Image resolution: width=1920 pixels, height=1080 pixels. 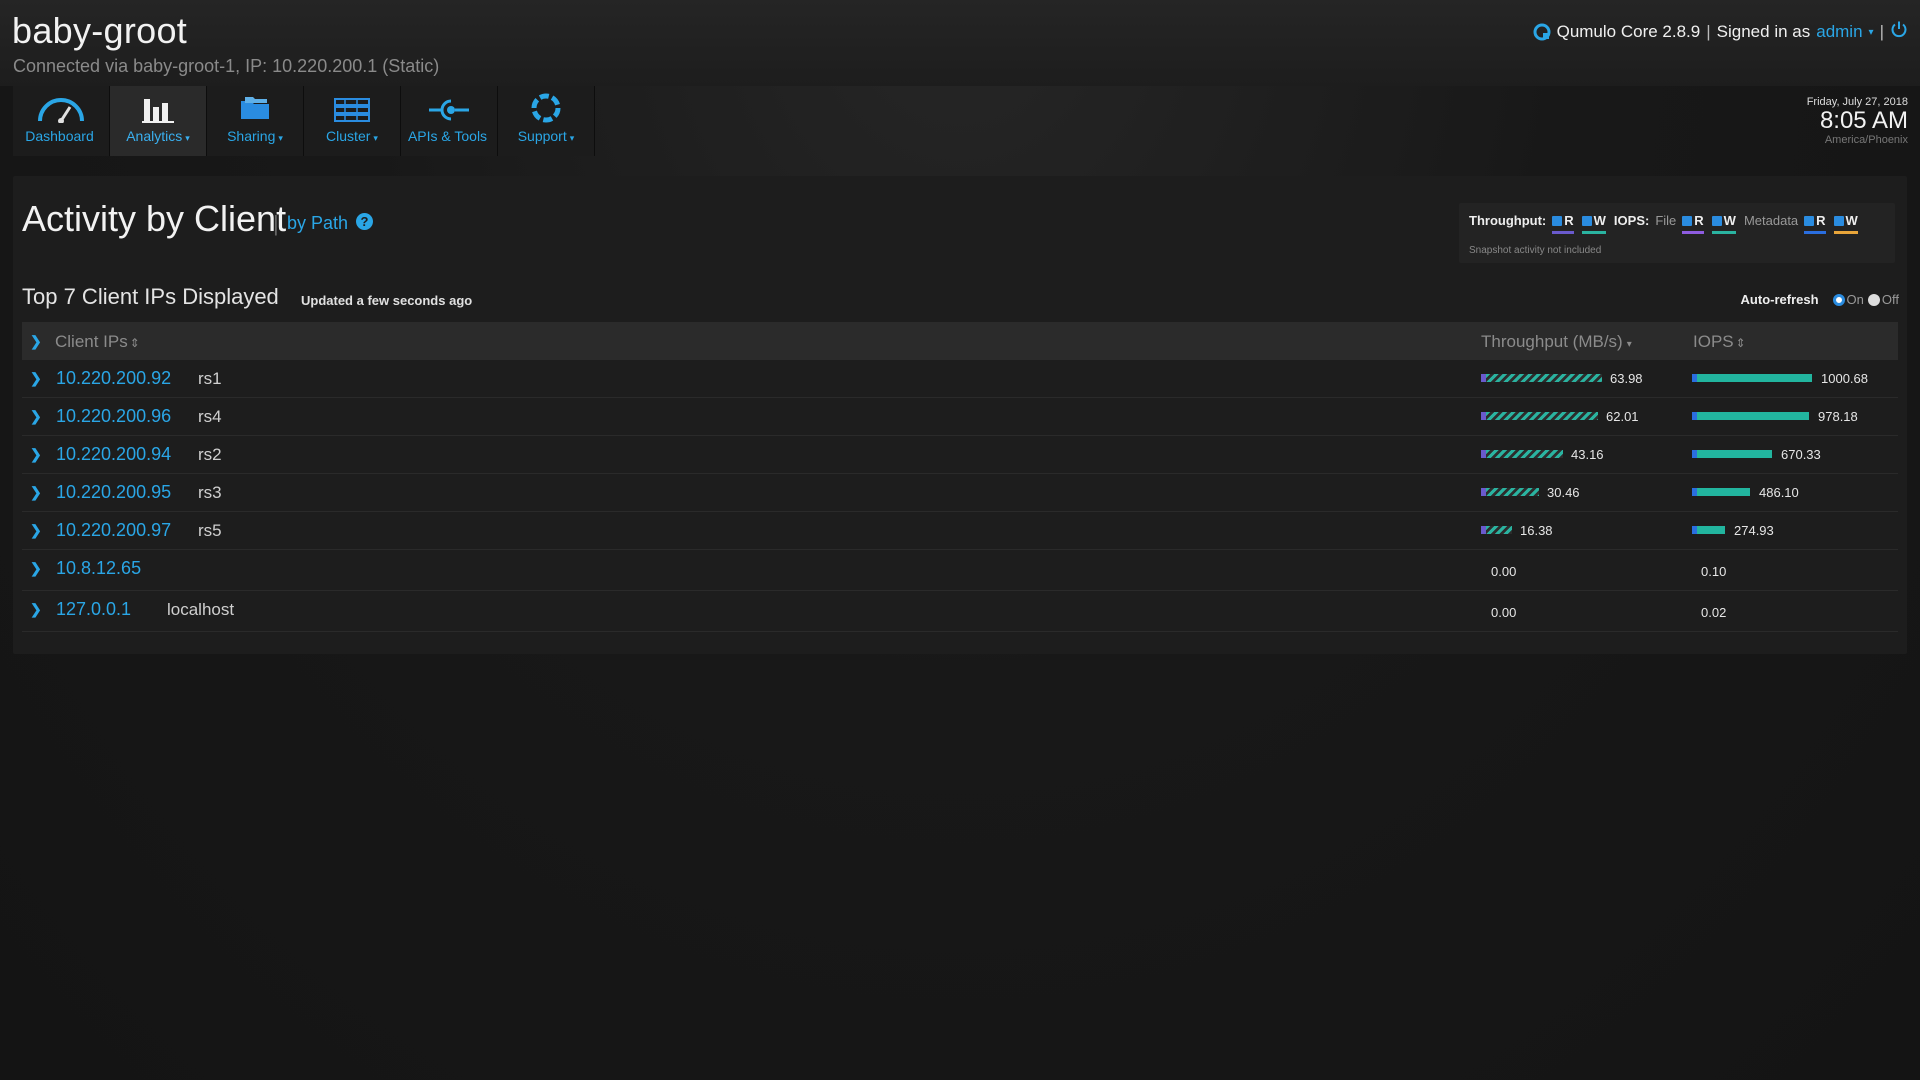 What do you see at coordinates (546, 121) in the screenshot?
I see `nav-support: Support ▾` at bounding box center [546, 121].